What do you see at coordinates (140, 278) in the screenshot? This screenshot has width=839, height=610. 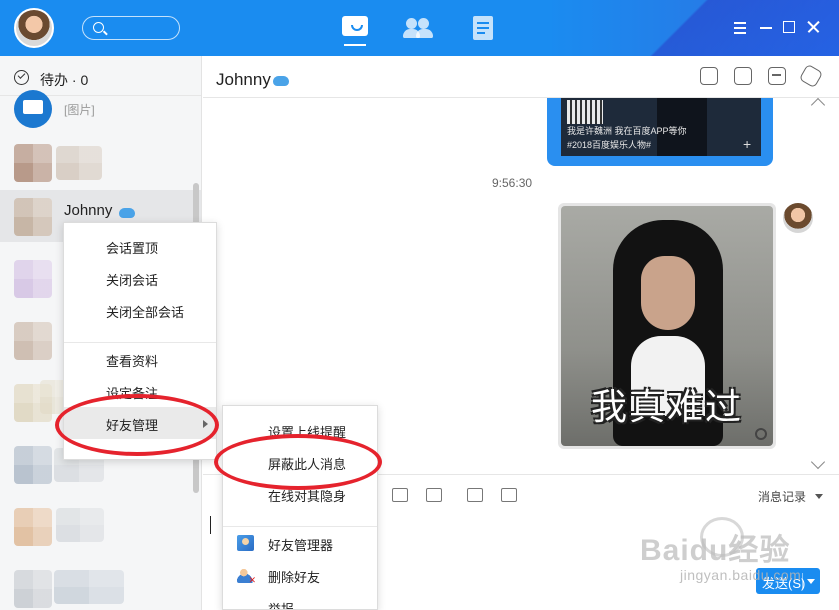 I see `menu-item-close-chat: 关闭会话` at bounding box center [140, 278].